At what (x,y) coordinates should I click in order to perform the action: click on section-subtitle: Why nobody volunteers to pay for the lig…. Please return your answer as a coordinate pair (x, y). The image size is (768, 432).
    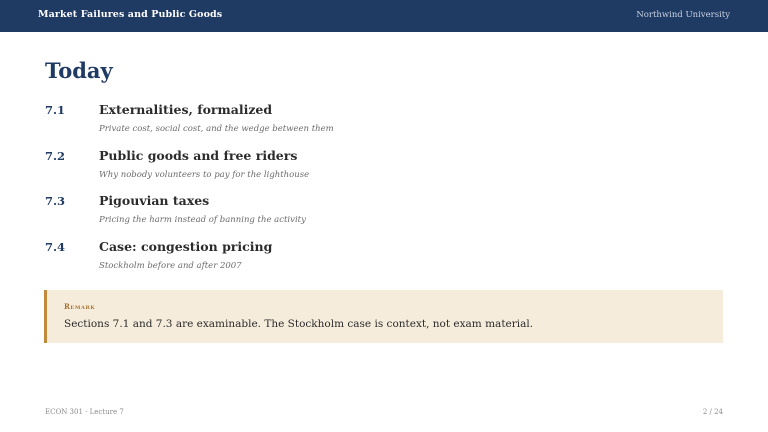
    Looking at the image, I should click on (204, 174).